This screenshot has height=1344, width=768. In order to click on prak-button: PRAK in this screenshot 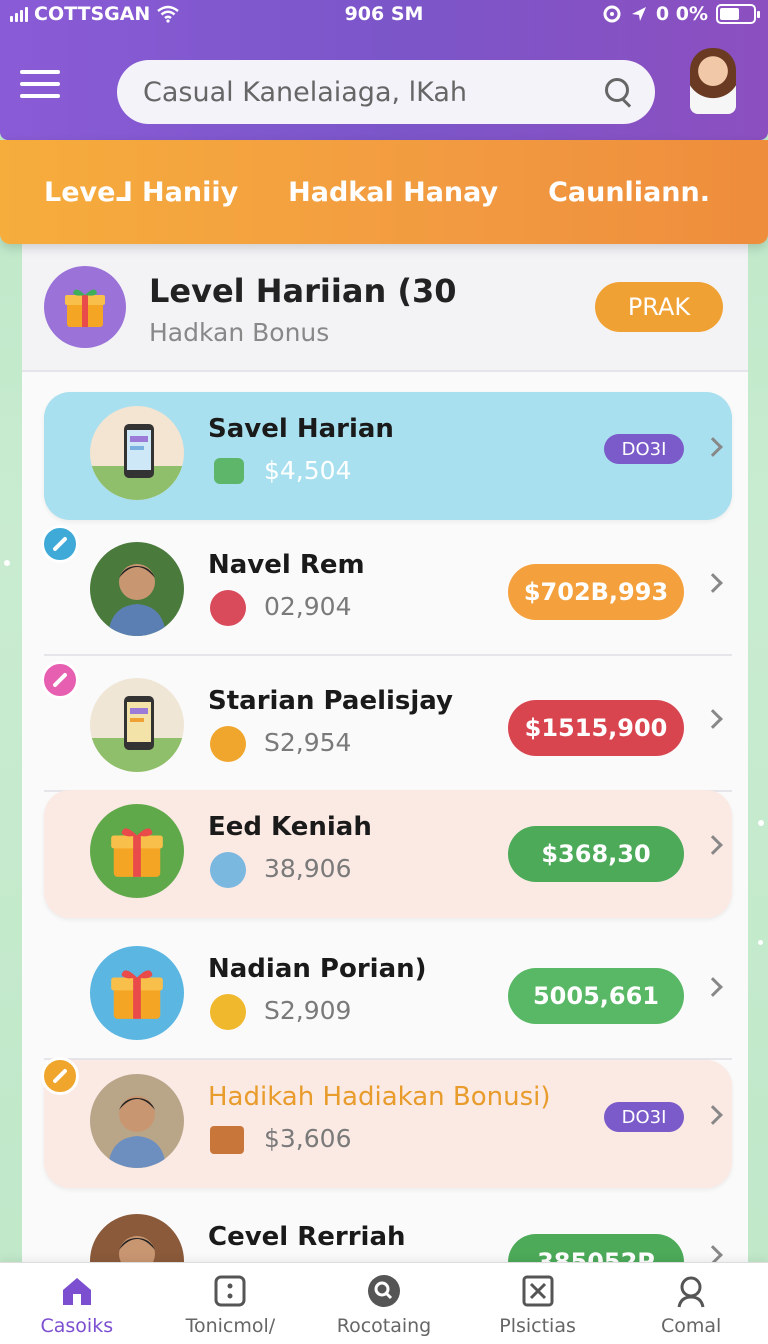, I will do `click(659, 307)`.